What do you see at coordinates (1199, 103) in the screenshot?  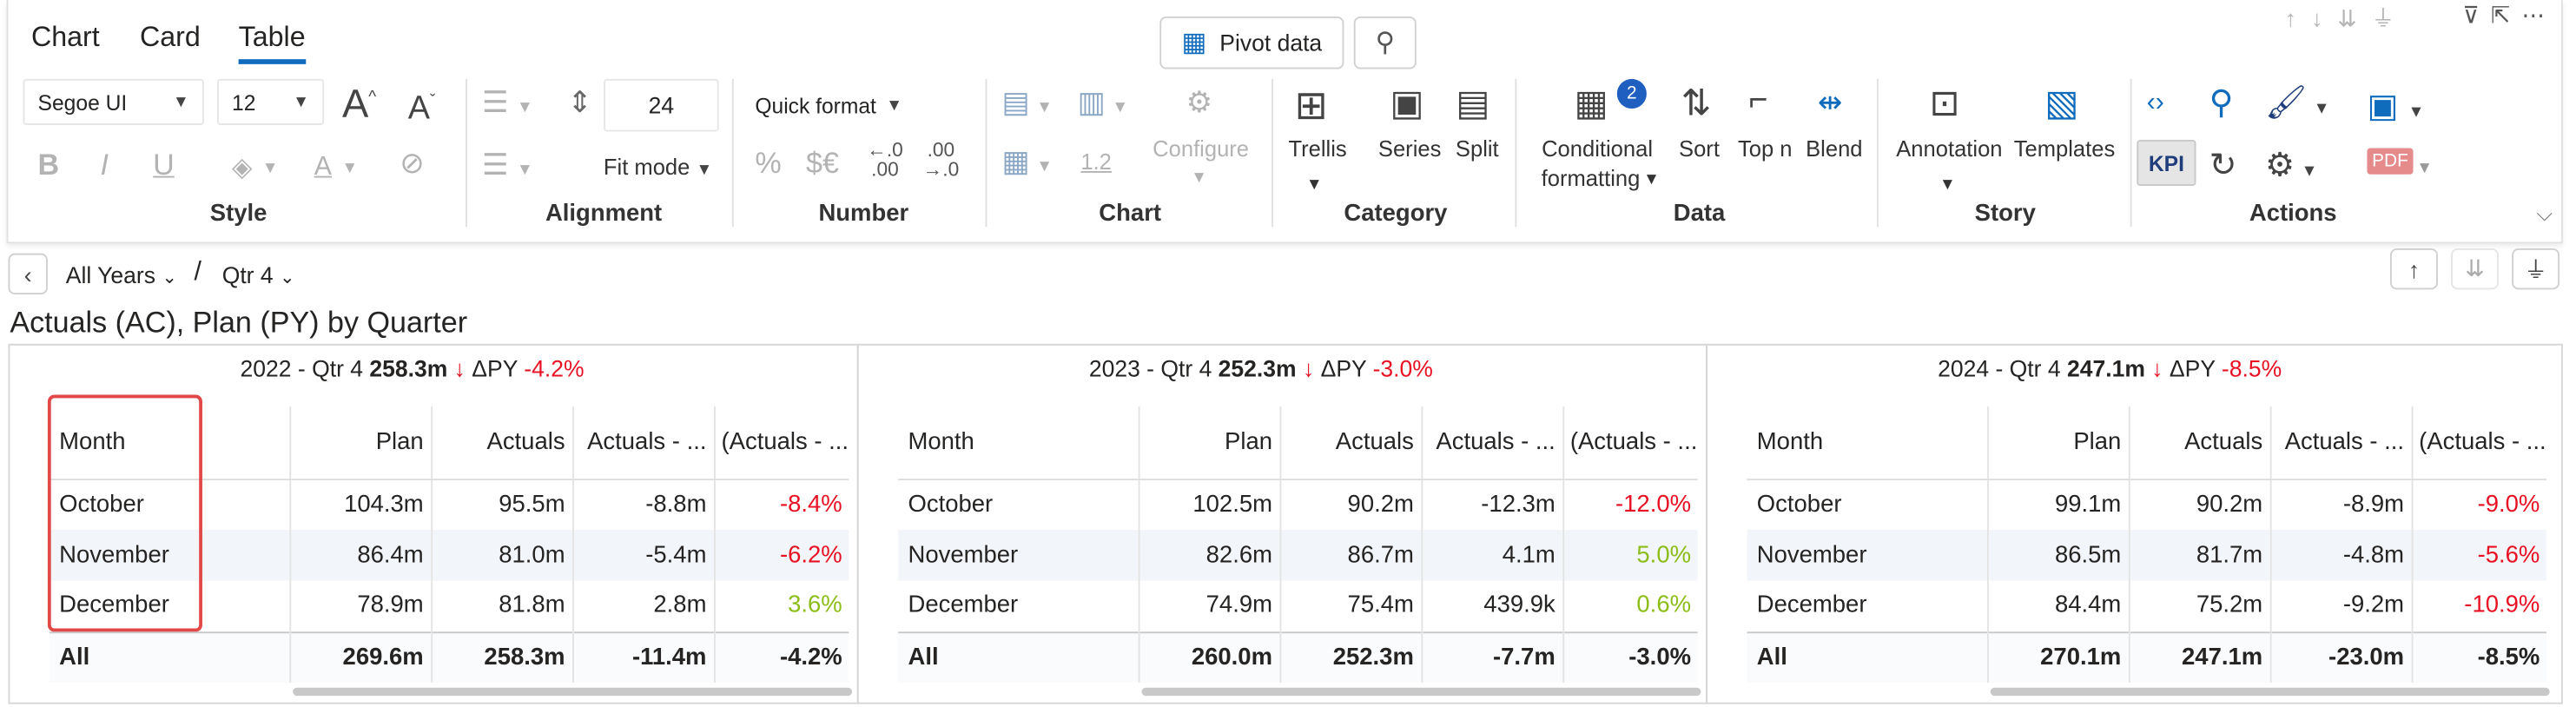 I see `configure-icon: ⚙` at bounding box center [1199, 103].